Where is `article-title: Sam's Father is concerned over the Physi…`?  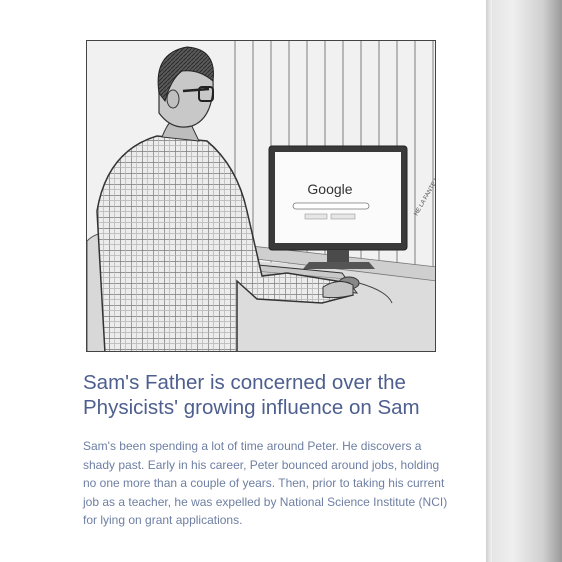
article-title: Sam's Father is concerned over the Physi… is located at coordinates (251, 395).